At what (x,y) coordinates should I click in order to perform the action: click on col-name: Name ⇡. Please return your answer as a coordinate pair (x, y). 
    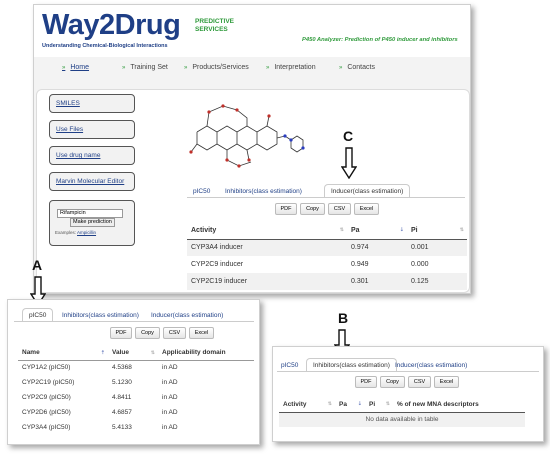
    Looking at the image, I should click on (63, 353).